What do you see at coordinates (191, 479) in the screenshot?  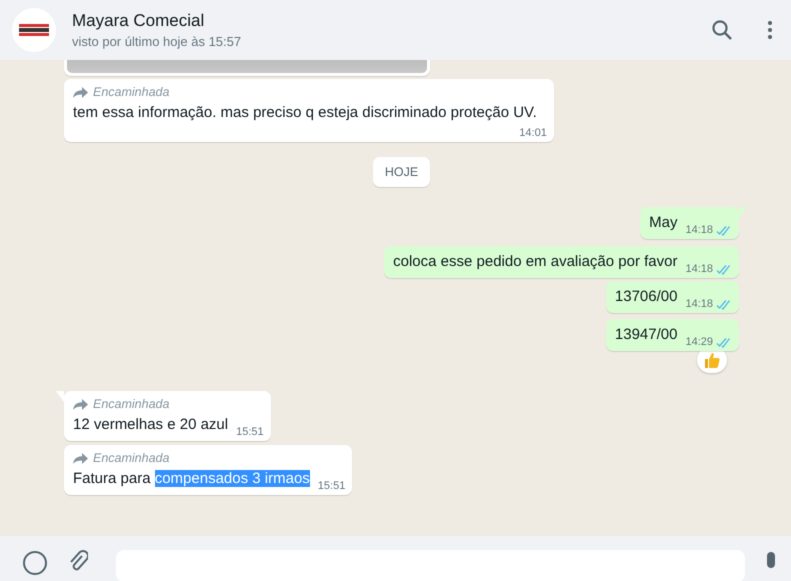 I see `message-text: Fatura para compensados 3 irmaos` at bounding box center [191, 479].